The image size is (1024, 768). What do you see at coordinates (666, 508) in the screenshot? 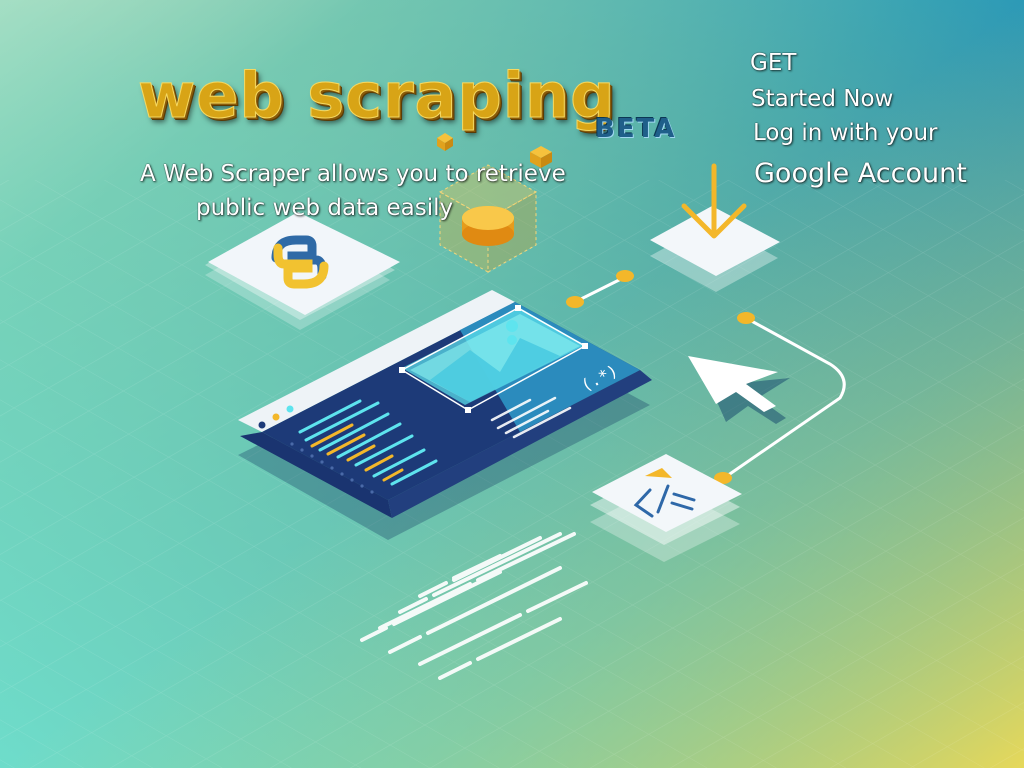
I see `code-card` at bounding box center [666, 508].